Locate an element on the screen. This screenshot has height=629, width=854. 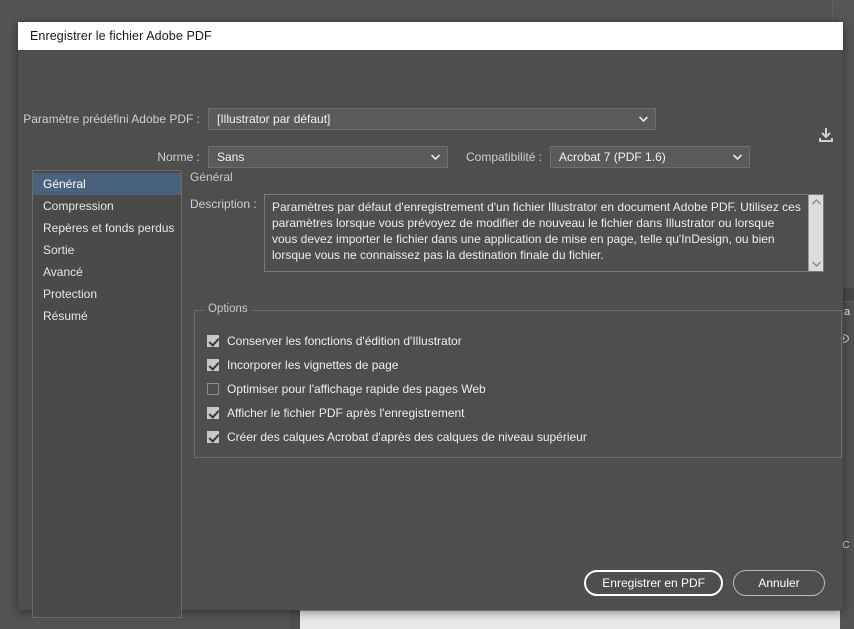
option-label: Incorporer les vignettes de page is located at coordinates (313, 365).